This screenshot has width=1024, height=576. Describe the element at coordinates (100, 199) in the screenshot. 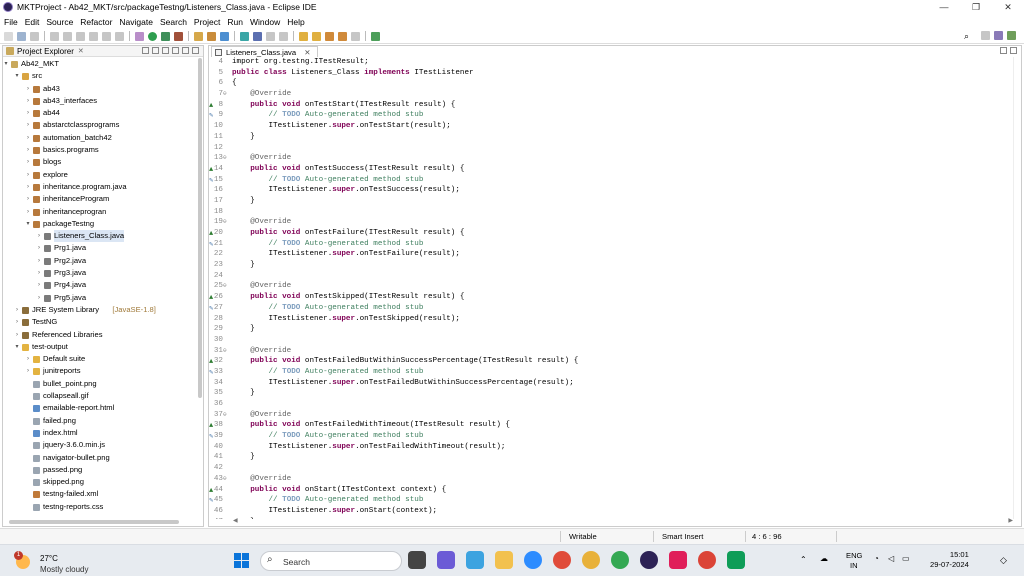

I see `tree-item: › inheritanceProgram` at that location.